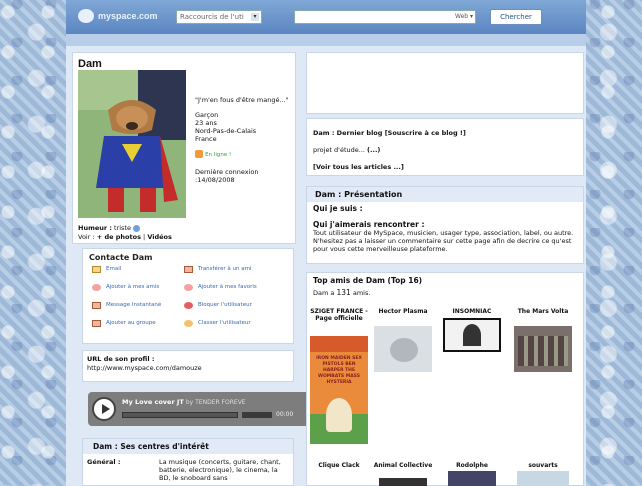  Describe the element at coordinates (516, 17) in the screenshot. I see `search-button: Chercher` at that location.